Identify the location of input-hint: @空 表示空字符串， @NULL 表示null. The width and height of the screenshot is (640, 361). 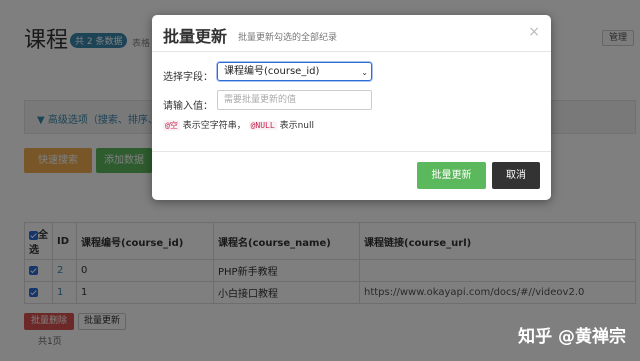
(238, 124).